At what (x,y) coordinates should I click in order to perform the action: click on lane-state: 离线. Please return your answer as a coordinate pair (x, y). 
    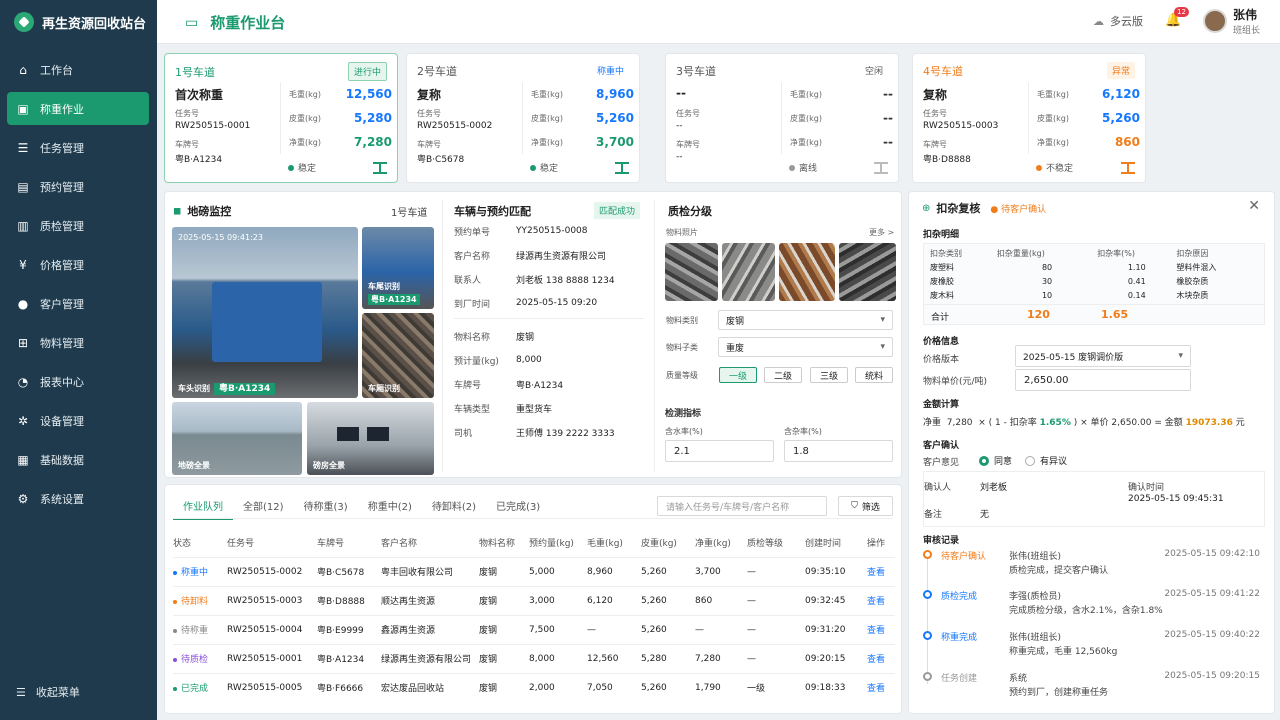
    Looking at the image, I should click on (803, 167).